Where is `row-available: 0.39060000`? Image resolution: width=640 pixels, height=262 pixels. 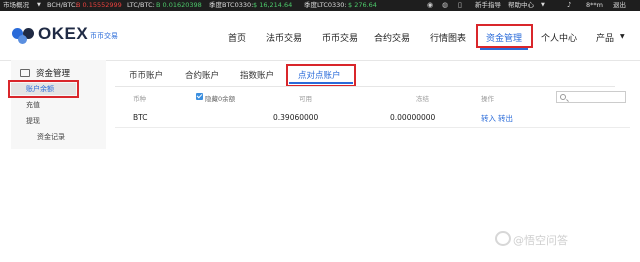
row-available: 0.39060000 is located at coordinates (296, 117).